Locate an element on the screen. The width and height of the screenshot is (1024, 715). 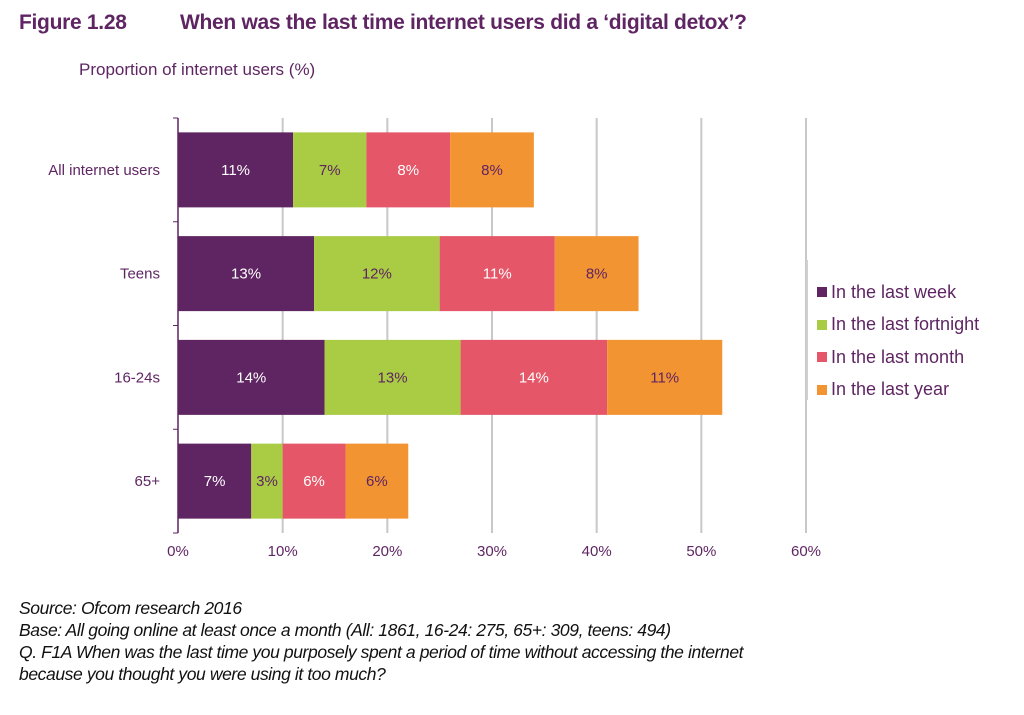
x-tick-labels: 0% 10% 20% 30% 40% 50% 60% is located at coordinates (494, 551).